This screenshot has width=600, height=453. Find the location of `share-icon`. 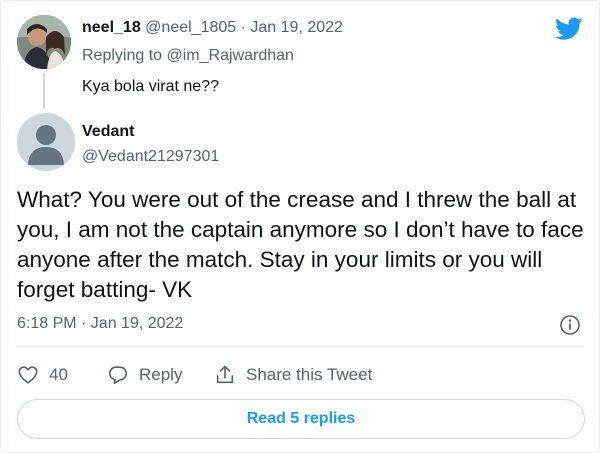

share-icon is located at coordinates (225, 374).